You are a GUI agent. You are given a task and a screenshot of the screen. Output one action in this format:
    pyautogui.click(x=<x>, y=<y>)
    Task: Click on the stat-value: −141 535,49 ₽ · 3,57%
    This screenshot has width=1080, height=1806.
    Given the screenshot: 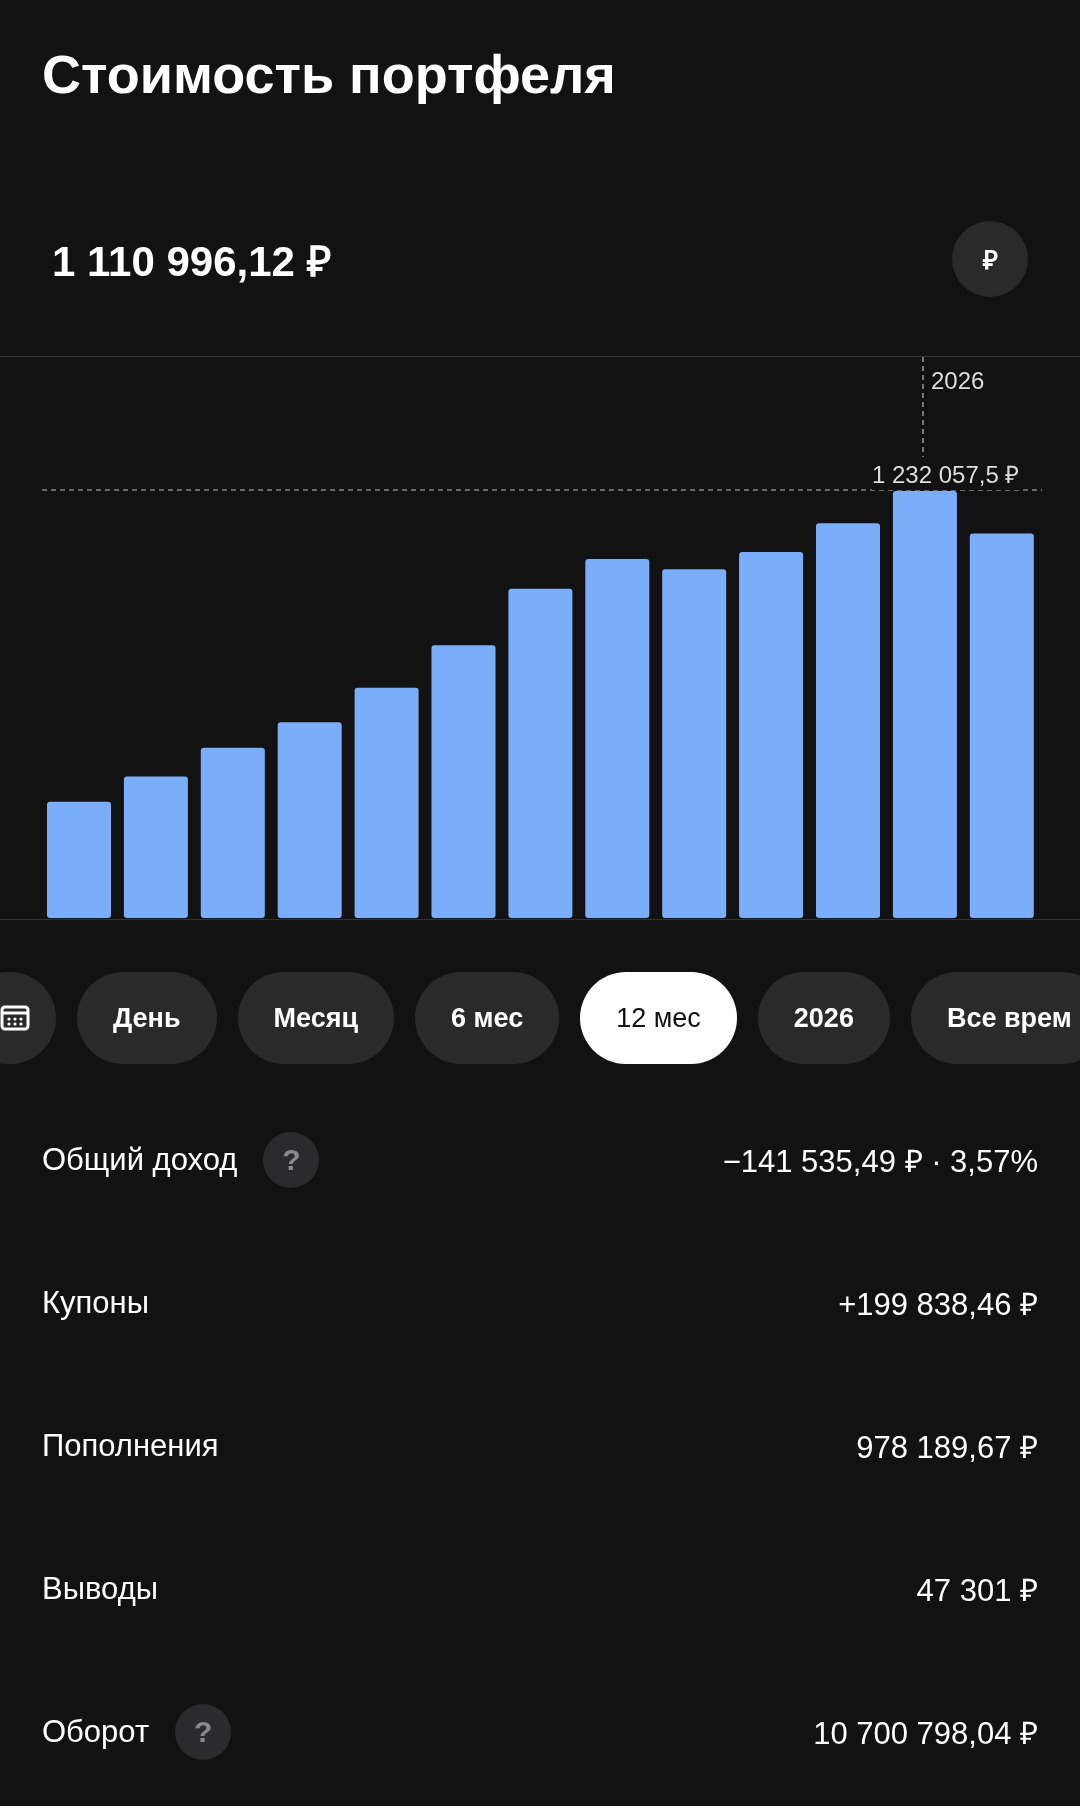 What is the action you would take?
    pyautogui.click(x=880, y=1161)
    